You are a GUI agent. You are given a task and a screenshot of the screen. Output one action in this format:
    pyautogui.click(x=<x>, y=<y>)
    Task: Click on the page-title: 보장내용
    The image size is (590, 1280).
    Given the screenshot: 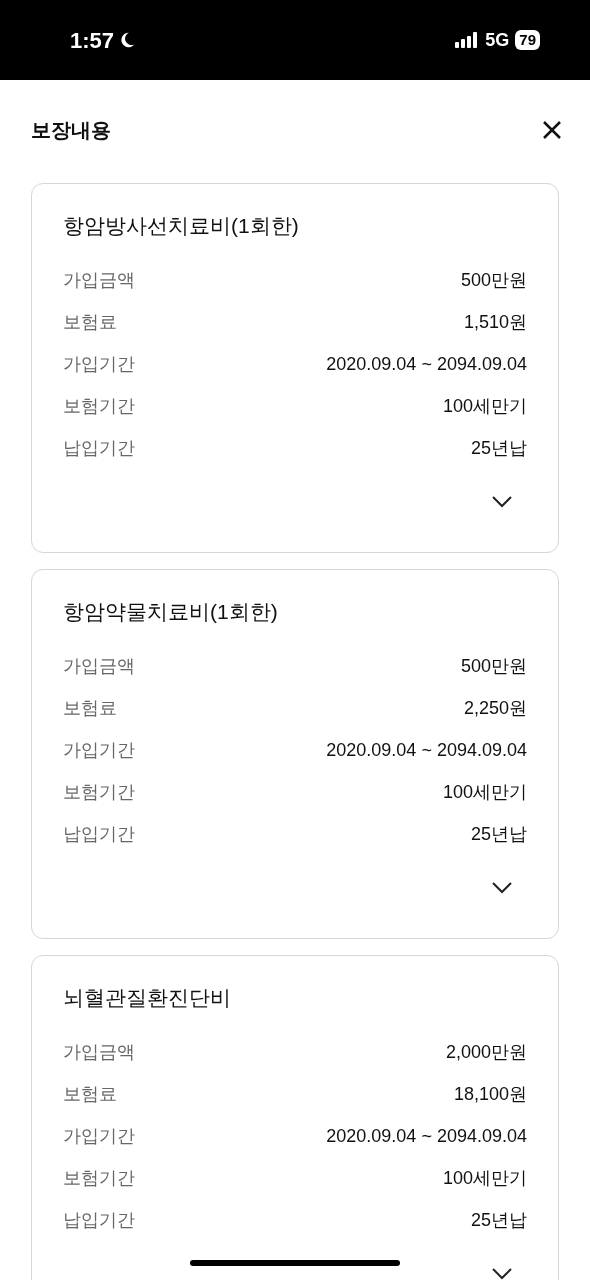 What is the action you would take?
    pyautogui.click(x=71, y=130)
    